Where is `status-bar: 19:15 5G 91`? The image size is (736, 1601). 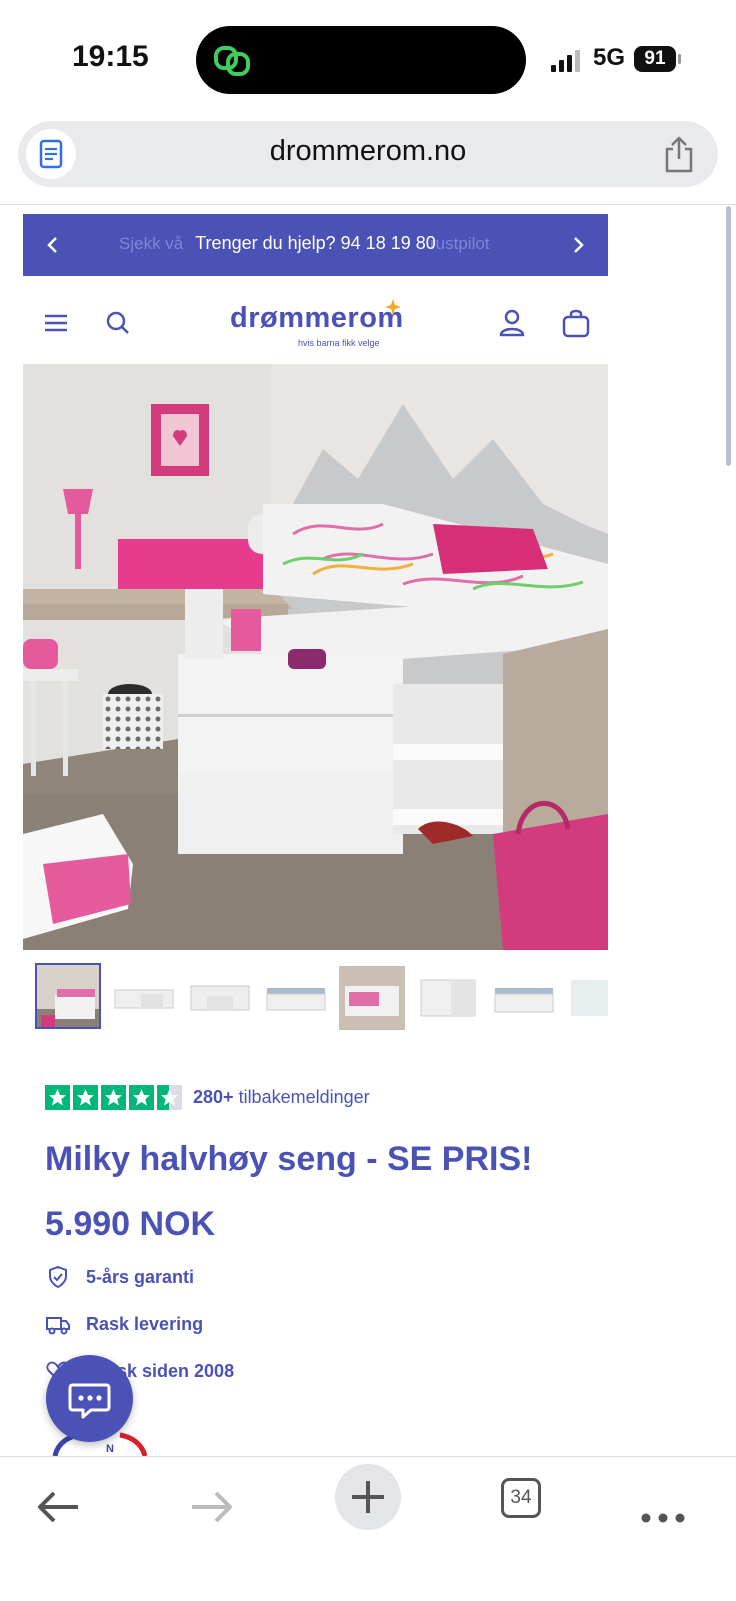 status-bar: 19:15 5G 91 is located at coordinates (368, 59).